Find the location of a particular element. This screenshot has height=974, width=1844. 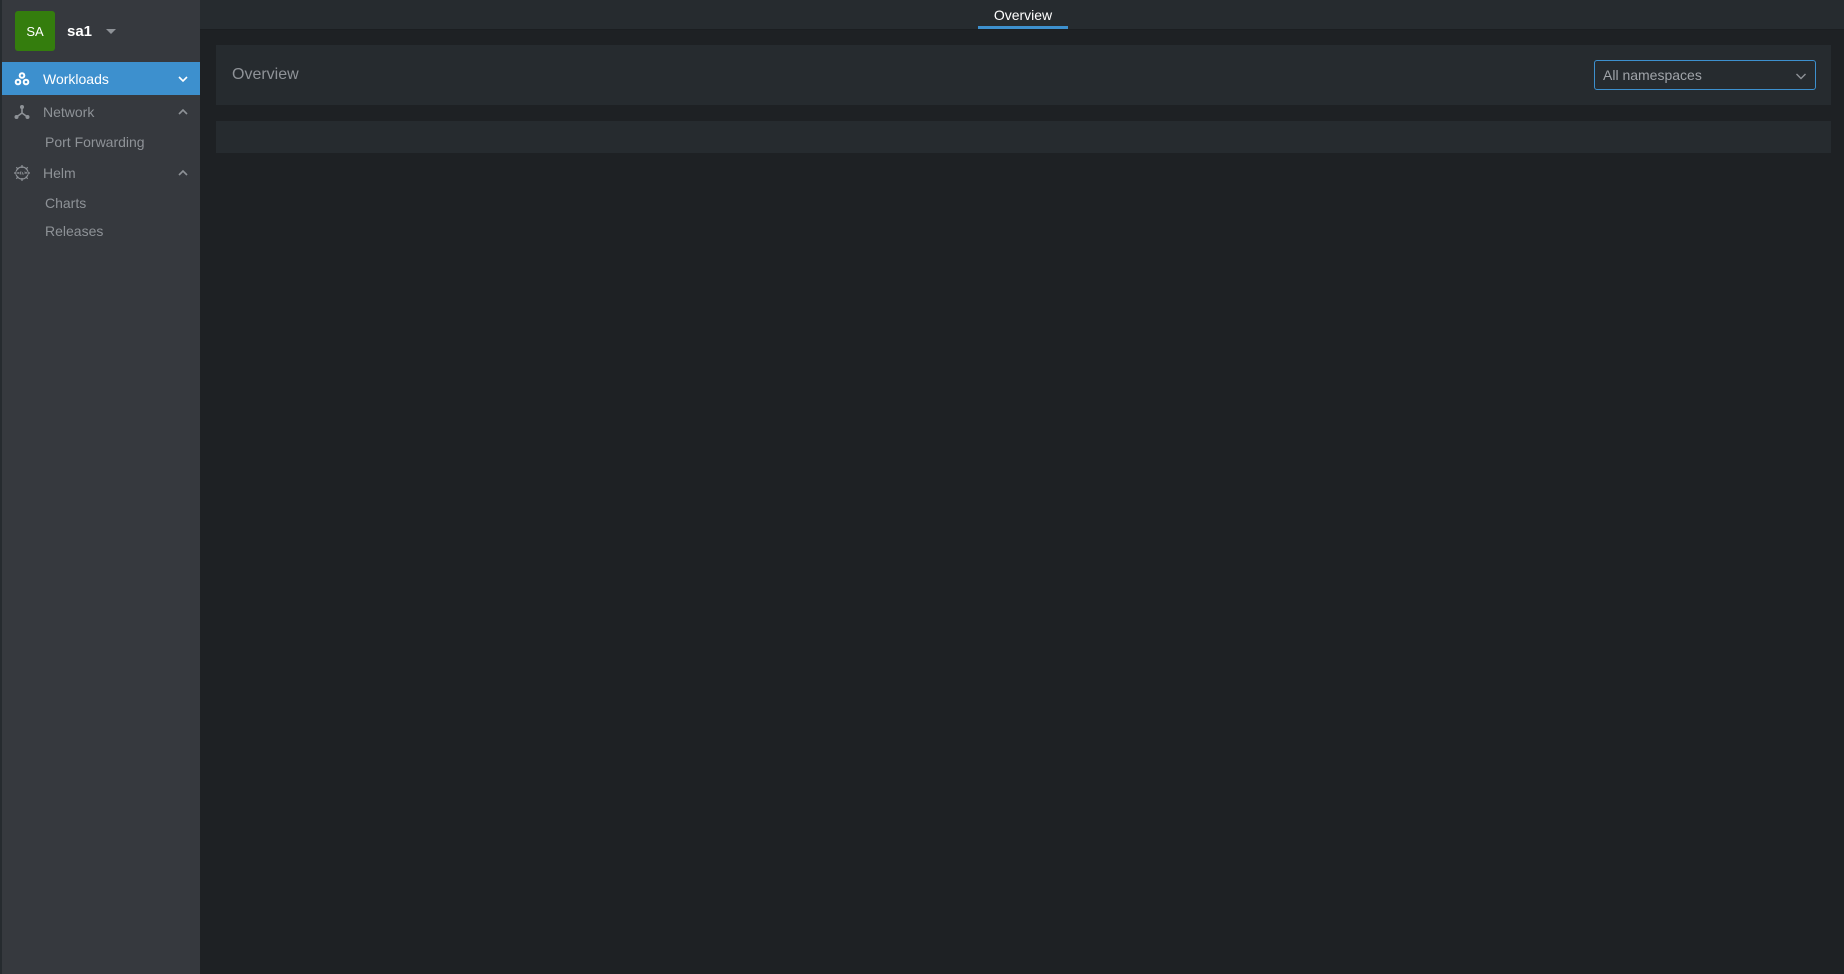

sidebar-item-helm: Helm is located at coordinates (101, 172).